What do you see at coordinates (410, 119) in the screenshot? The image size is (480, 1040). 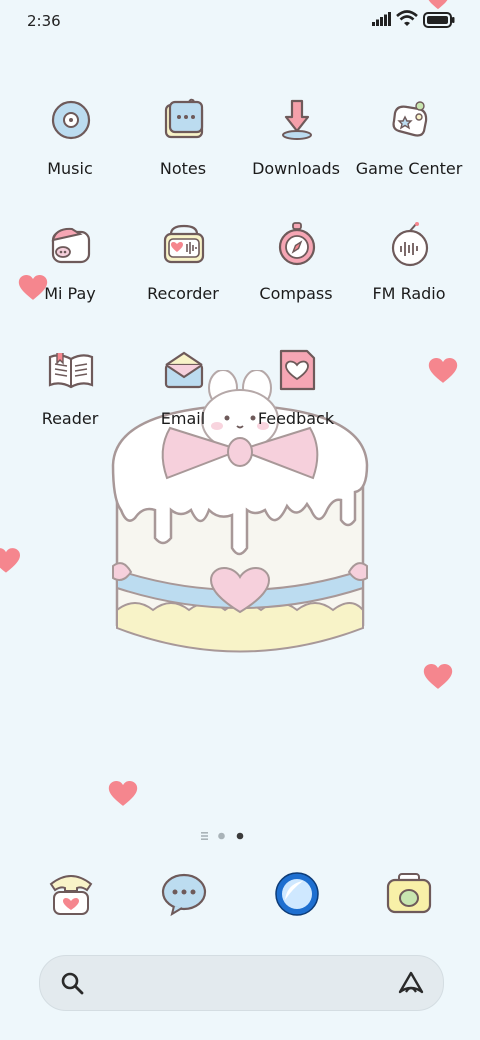 I see `gamepad-icon` at bounding box center [410, 119].